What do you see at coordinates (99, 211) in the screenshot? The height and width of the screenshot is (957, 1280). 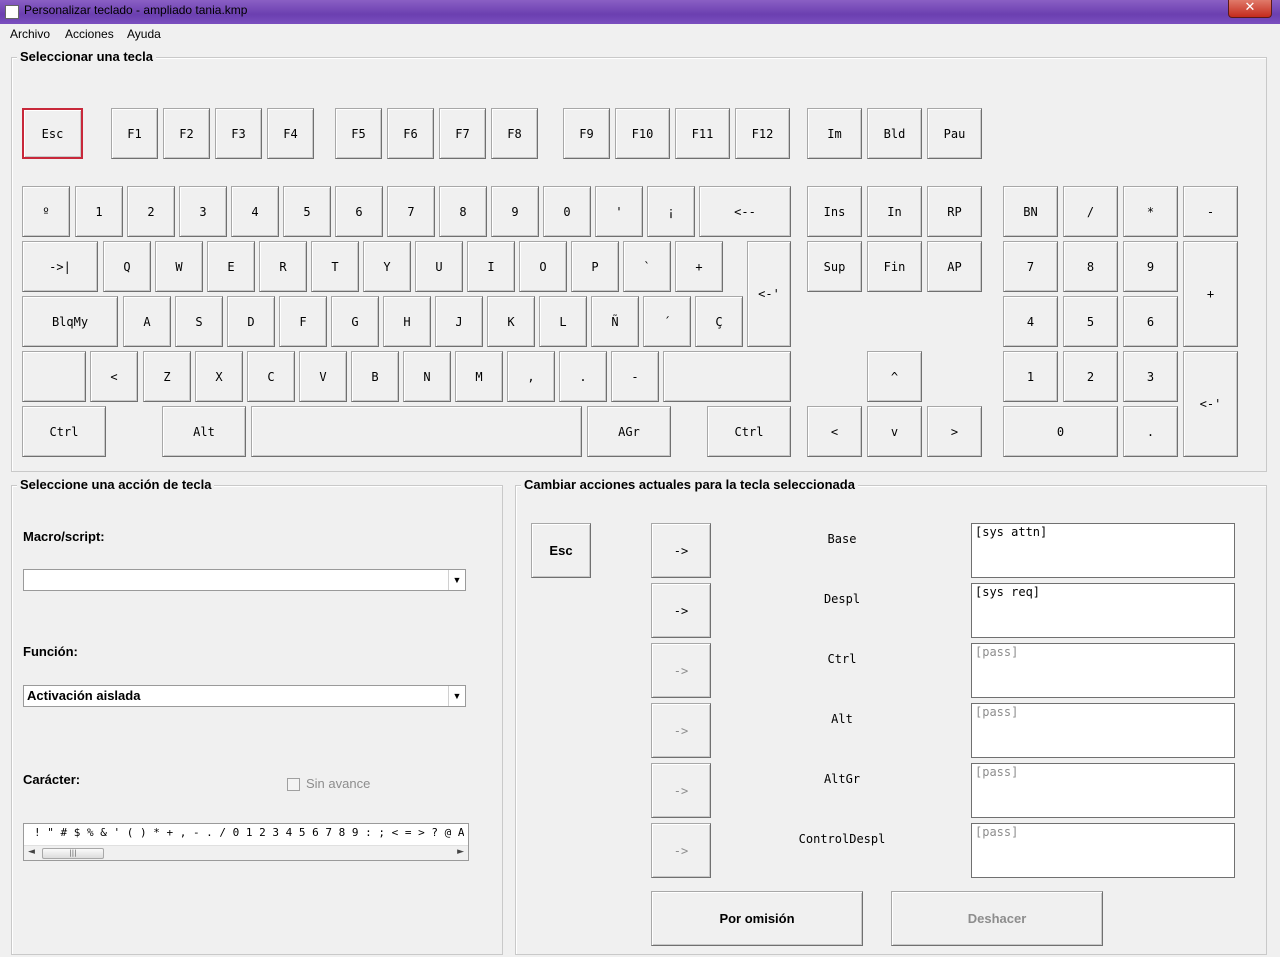 I see `key-row1-1: 1` at bounding box center [99, 211].